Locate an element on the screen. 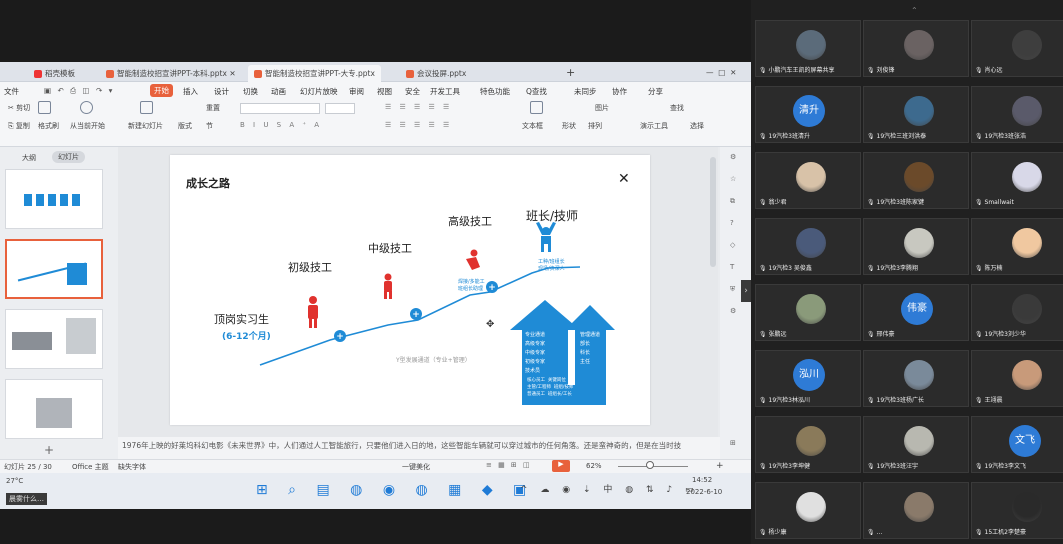 The image size is (1063, 544). new-tab-button: + is located at coordinates (570, 71).